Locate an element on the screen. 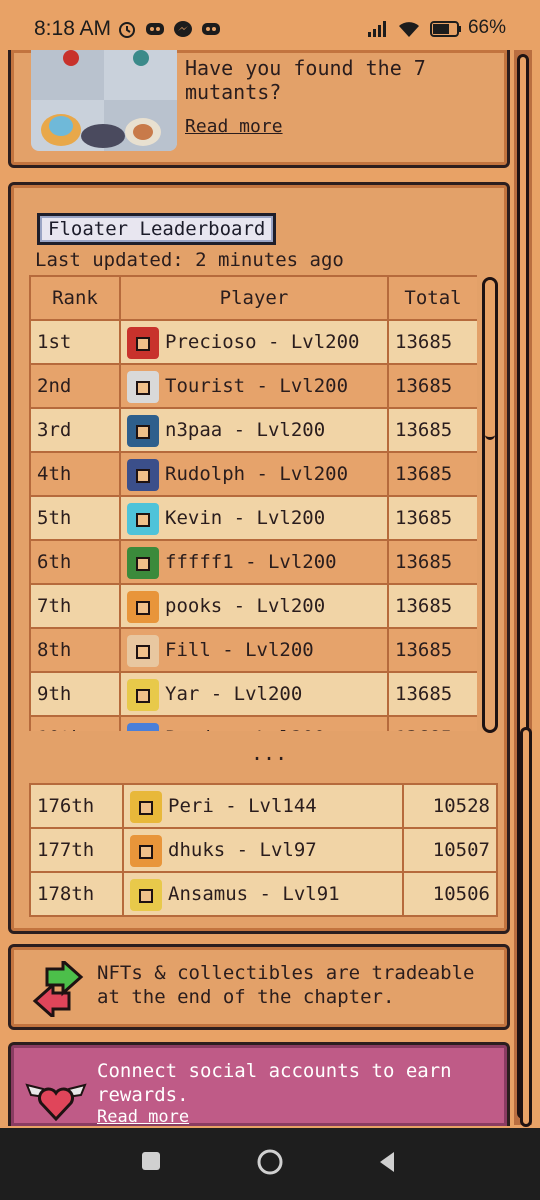 Image resolution: width=540 pixels, height=1200 pixels. player-cell: n3paa - Lvl200 is located at coordinates (254, 430).